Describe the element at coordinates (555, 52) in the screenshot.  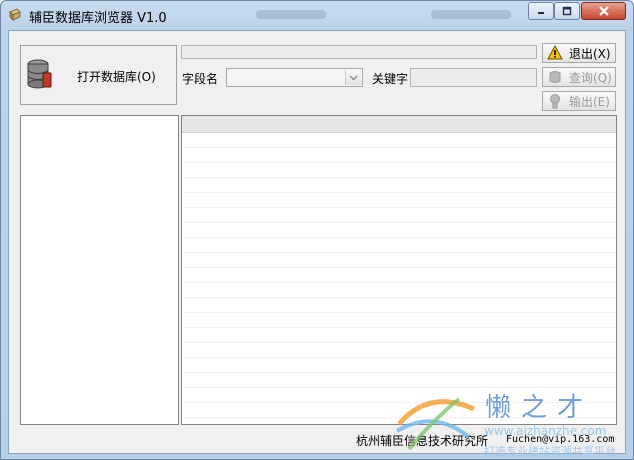
I see `warning-icon` at that location.